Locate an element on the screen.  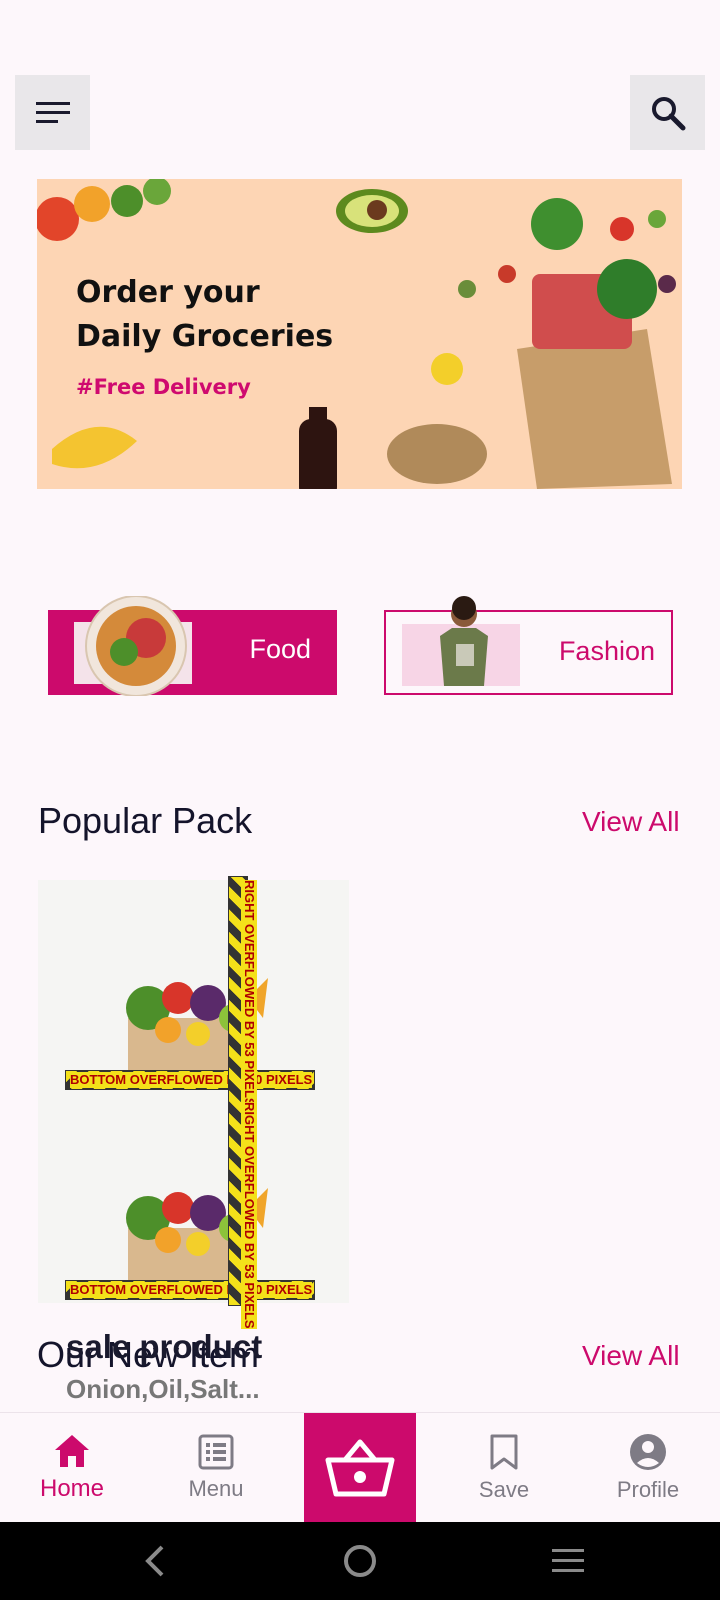
nav-menu: Menu is located at coordinates (216, 1468).